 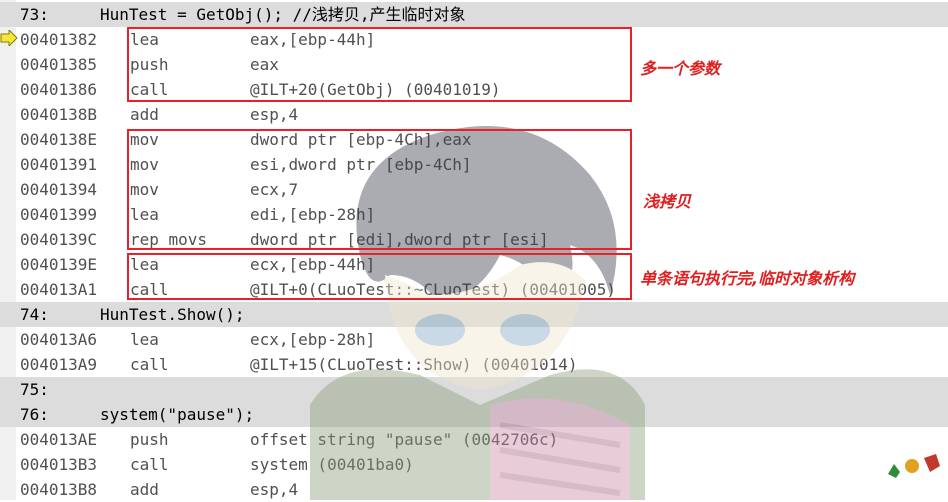 I want to click on source-code-text: system("pause");, so click(x=177, y=414).